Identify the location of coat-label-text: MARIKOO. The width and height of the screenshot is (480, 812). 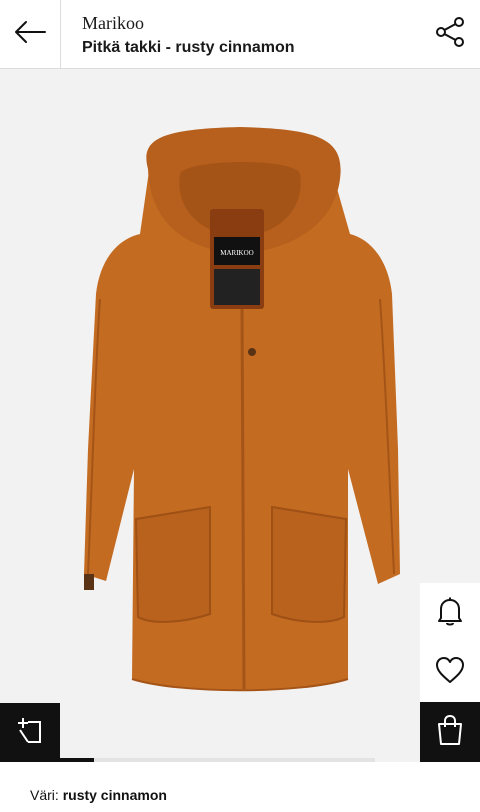
(236, 253).